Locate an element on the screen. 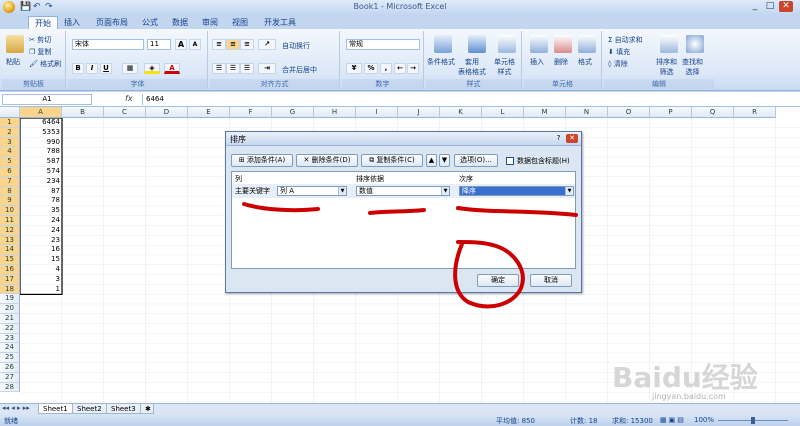  circle-ok-mark is located at coordinates (489, 274).